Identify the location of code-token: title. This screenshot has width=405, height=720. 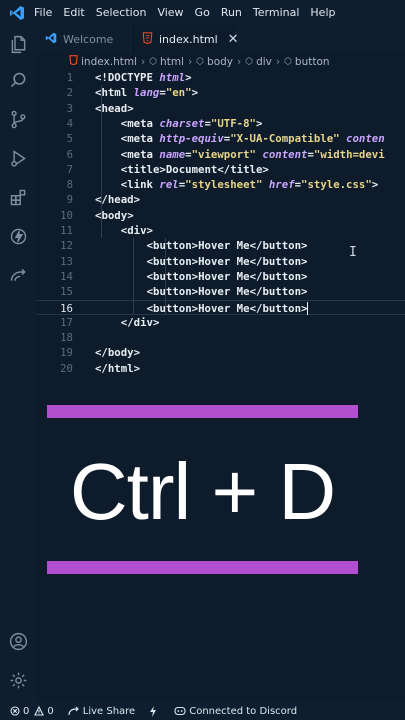
(143, 169).